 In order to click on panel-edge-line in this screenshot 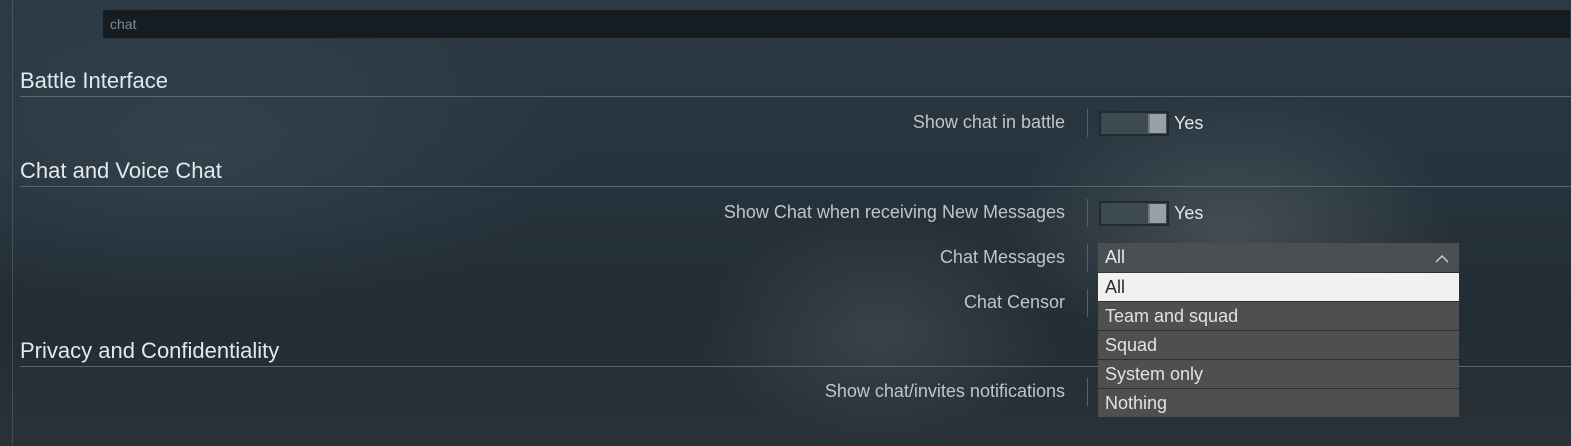, I will do `click(12, 223)`.